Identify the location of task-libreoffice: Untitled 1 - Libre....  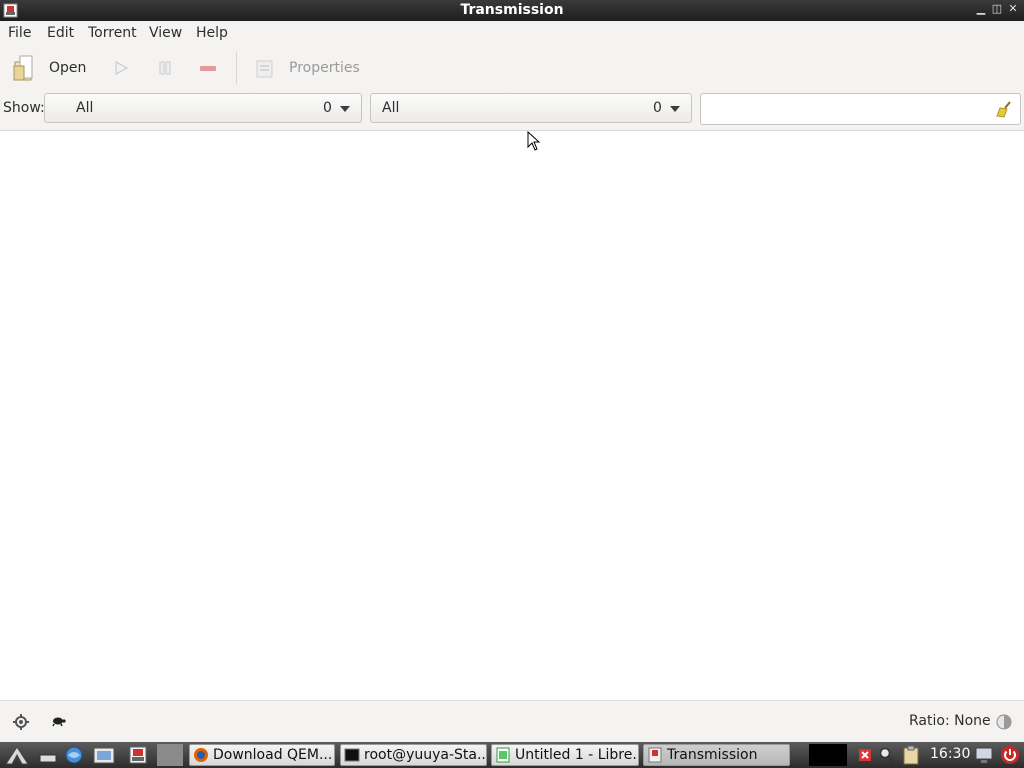
(565, 755).